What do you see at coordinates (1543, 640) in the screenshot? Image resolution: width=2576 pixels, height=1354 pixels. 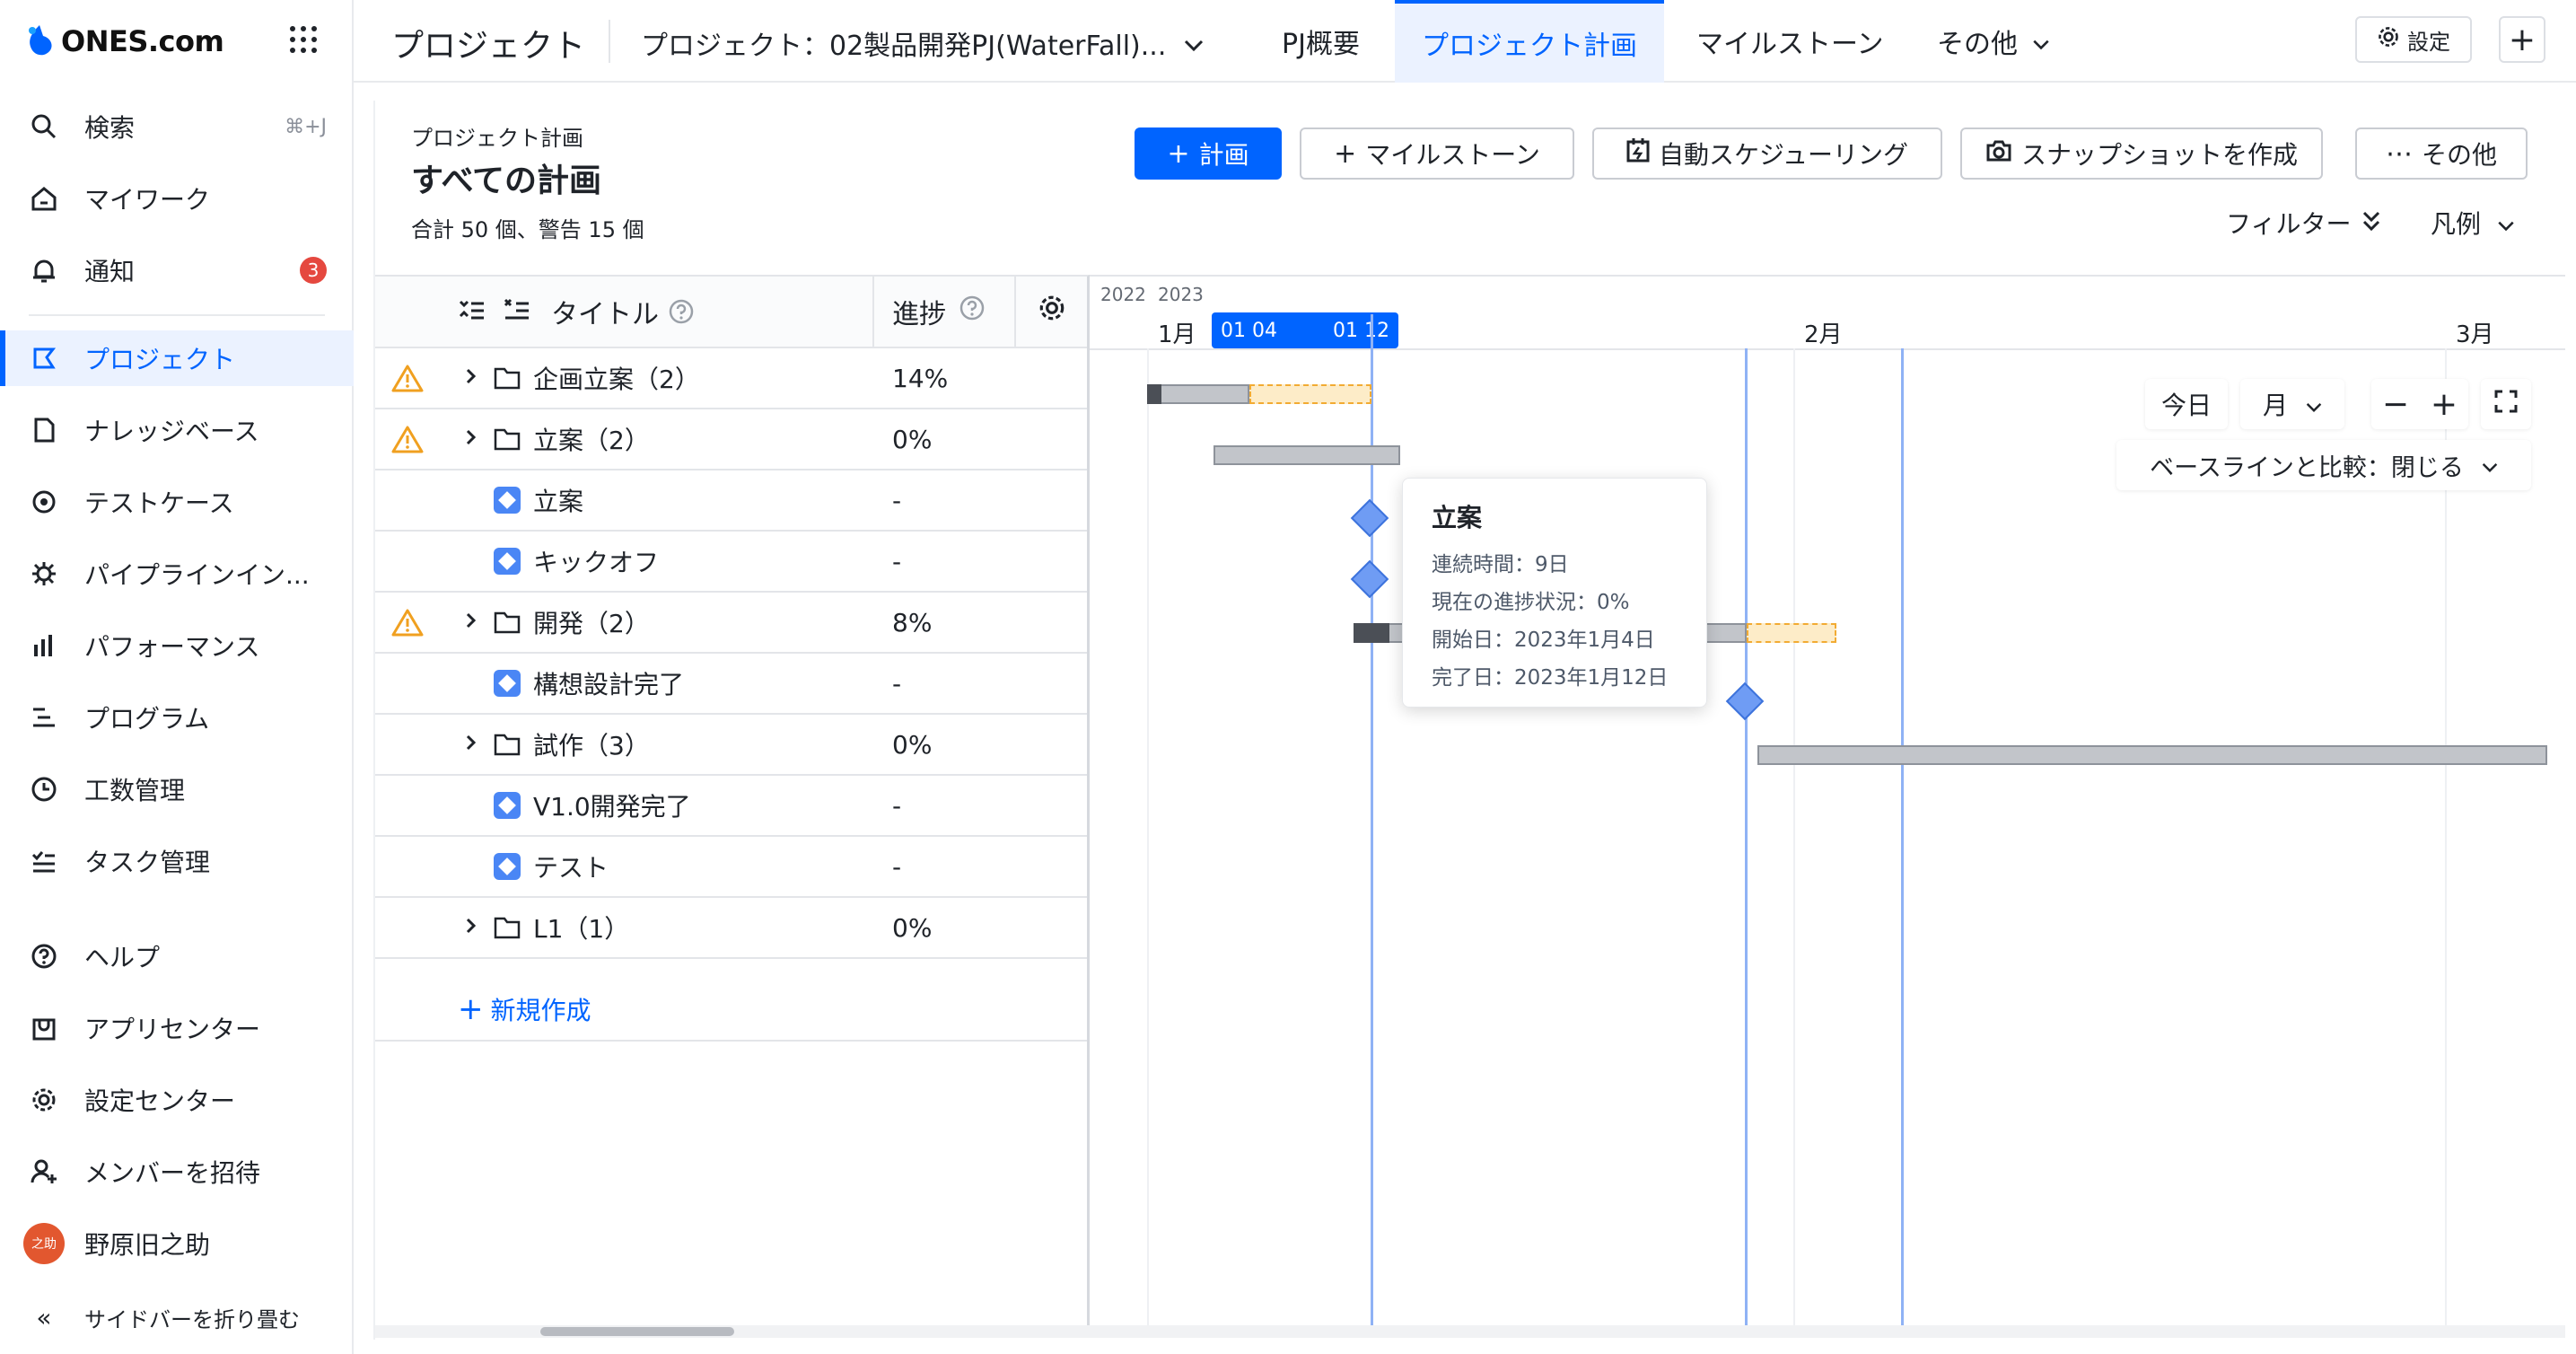 I see `tooltip-start-date: 開始日：2023年1月4日` at bounding box center [1543, 640].